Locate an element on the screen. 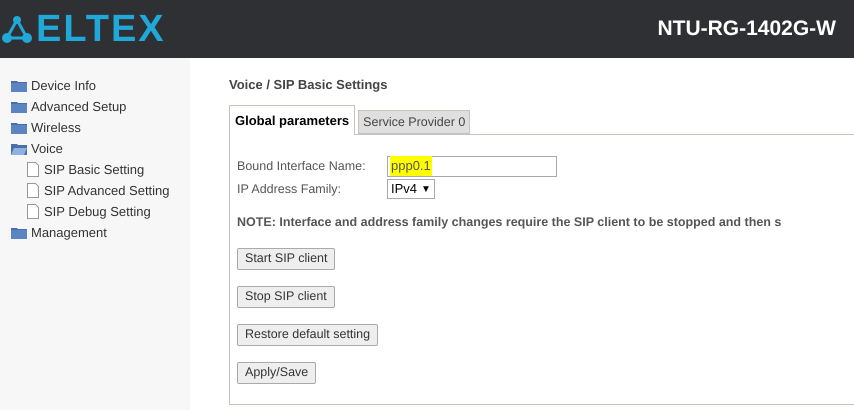 Image resolution: width=854 pixels, height=410 pixels. action-button: Start SIP client is located at coordinates (286, 259).